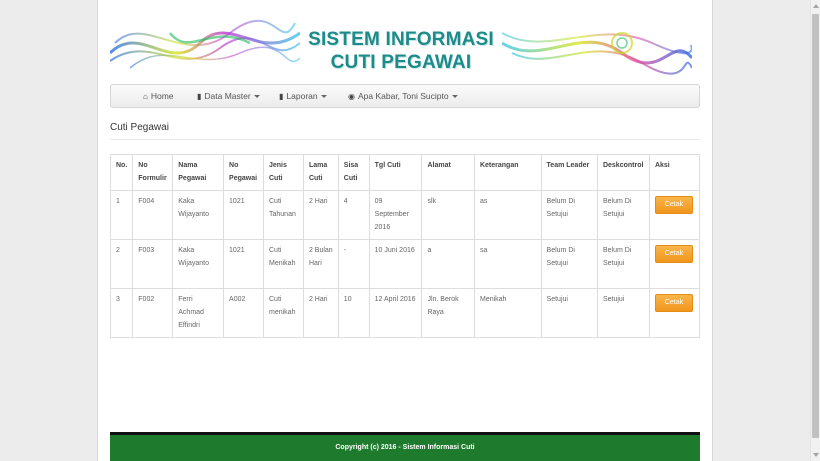 This screenshot has width=820, height=461. I want to click on nav-home-label: Home, so click(162, 96).